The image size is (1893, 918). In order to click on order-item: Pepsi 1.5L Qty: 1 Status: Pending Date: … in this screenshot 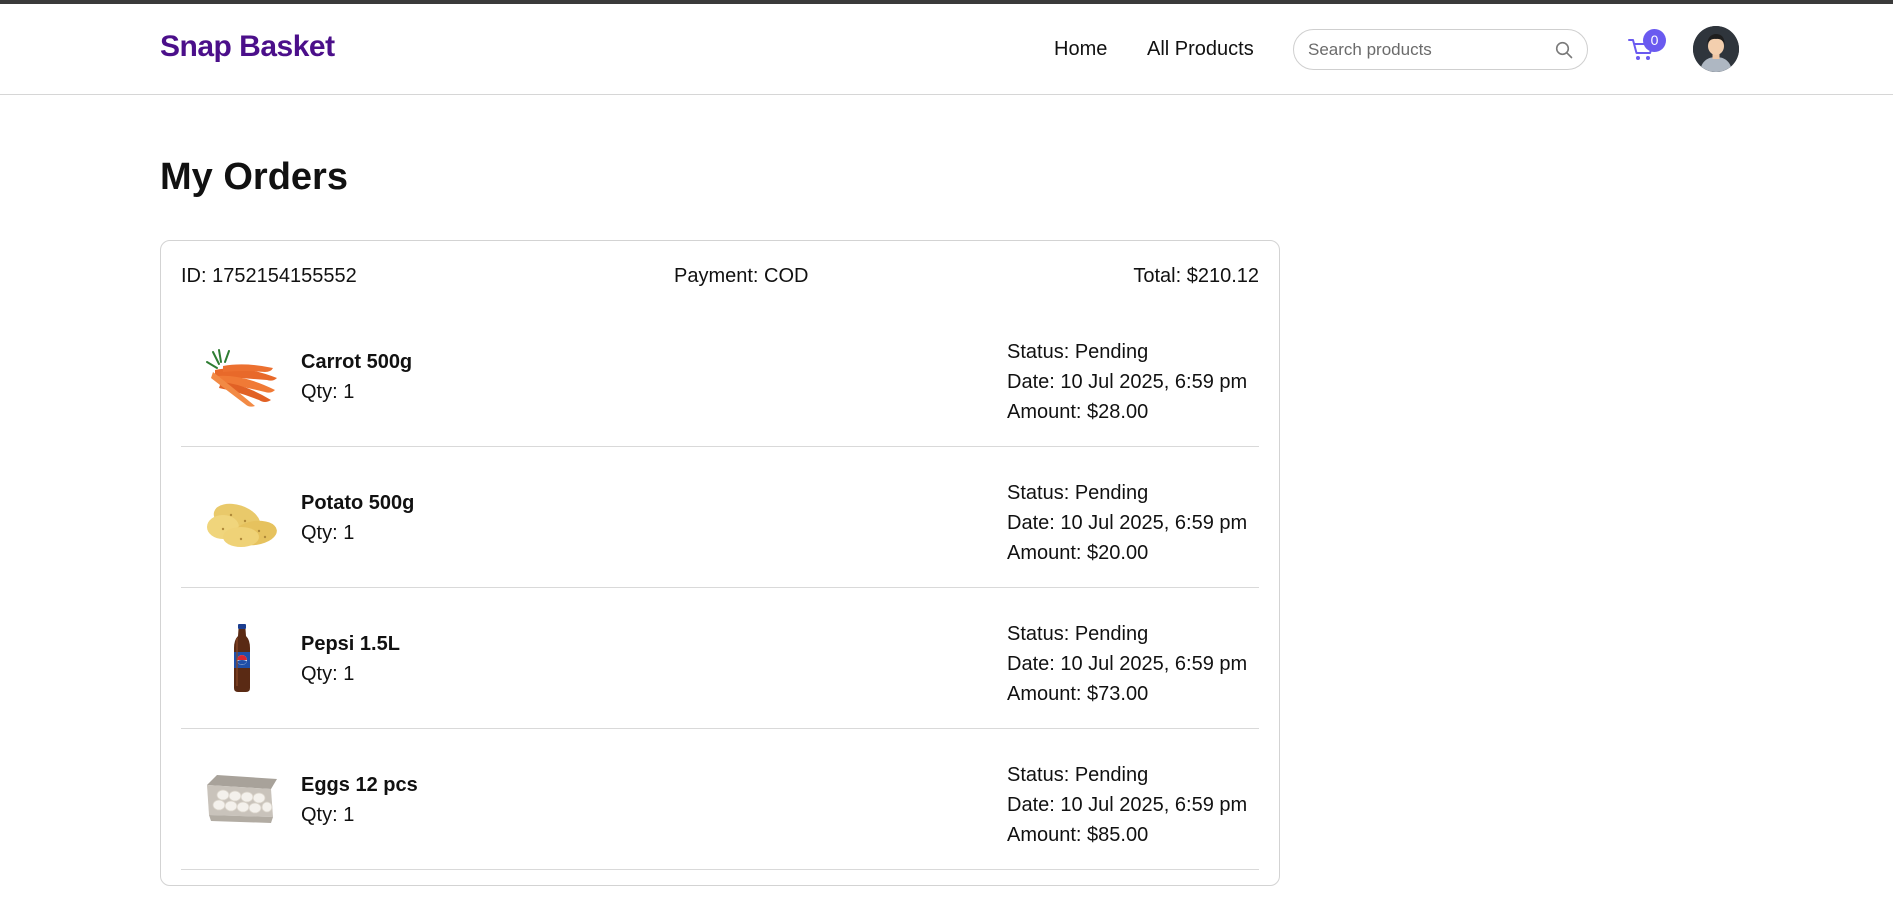, I will do `click(720, 658)`.